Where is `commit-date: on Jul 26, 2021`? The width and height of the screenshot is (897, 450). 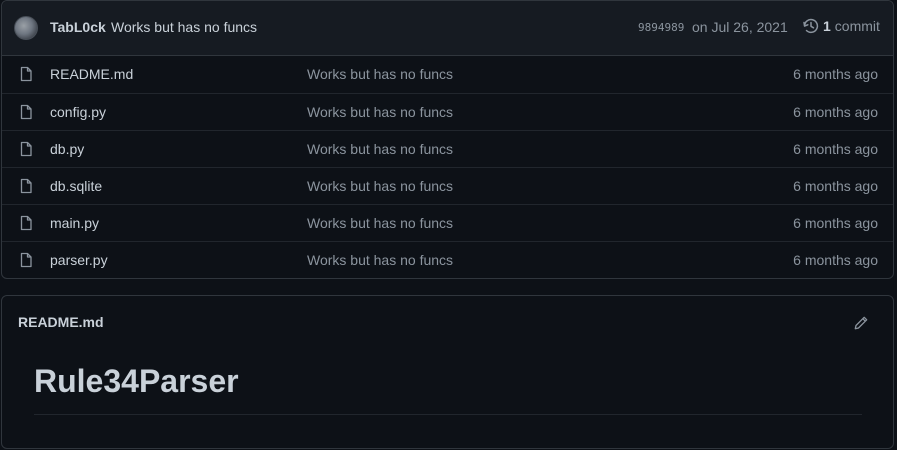
commit-date: on Jul 26, 2021 is located at coordinates (740, 27).